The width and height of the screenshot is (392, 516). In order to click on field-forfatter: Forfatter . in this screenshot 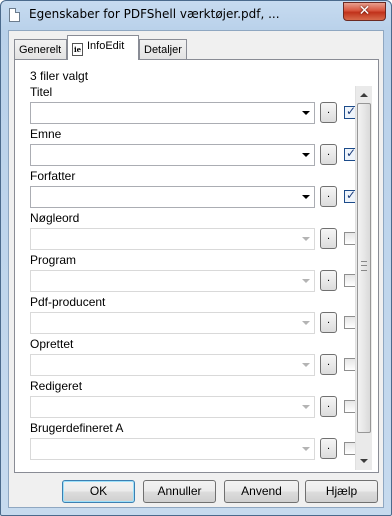, I will do `click(188, 190)`.